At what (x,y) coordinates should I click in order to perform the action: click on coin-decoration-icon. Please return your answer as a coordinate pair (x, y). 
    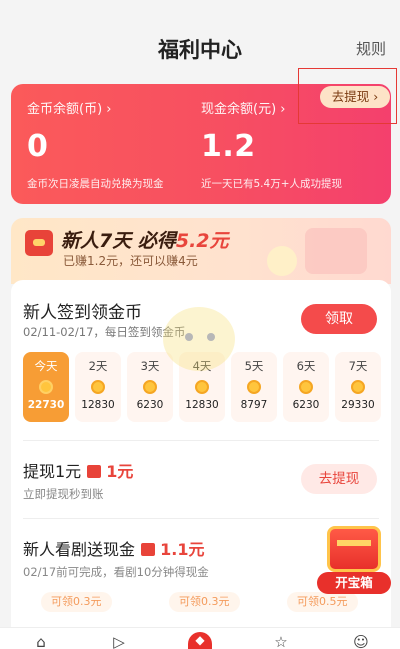
    Looking at the image, I should click on (282, 261).